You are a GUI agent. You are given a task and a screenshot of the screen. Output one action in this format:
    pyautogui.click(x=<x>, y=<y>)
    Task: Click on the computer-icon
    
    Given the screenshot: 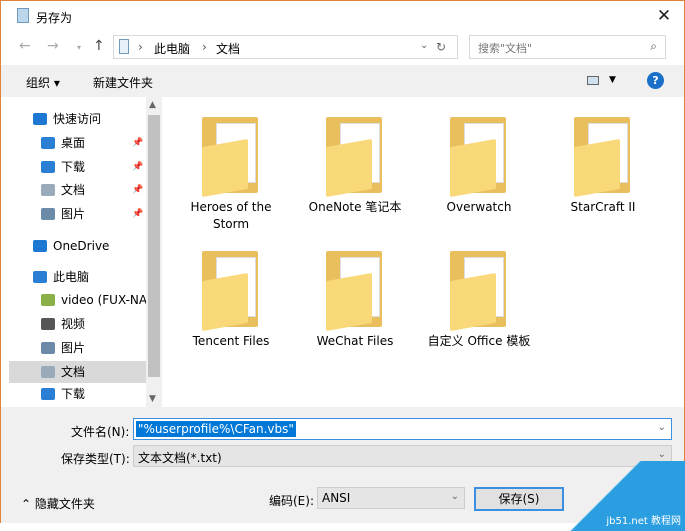 What is the action you would take?
    pyautogui.click(x=40, y=277)
    